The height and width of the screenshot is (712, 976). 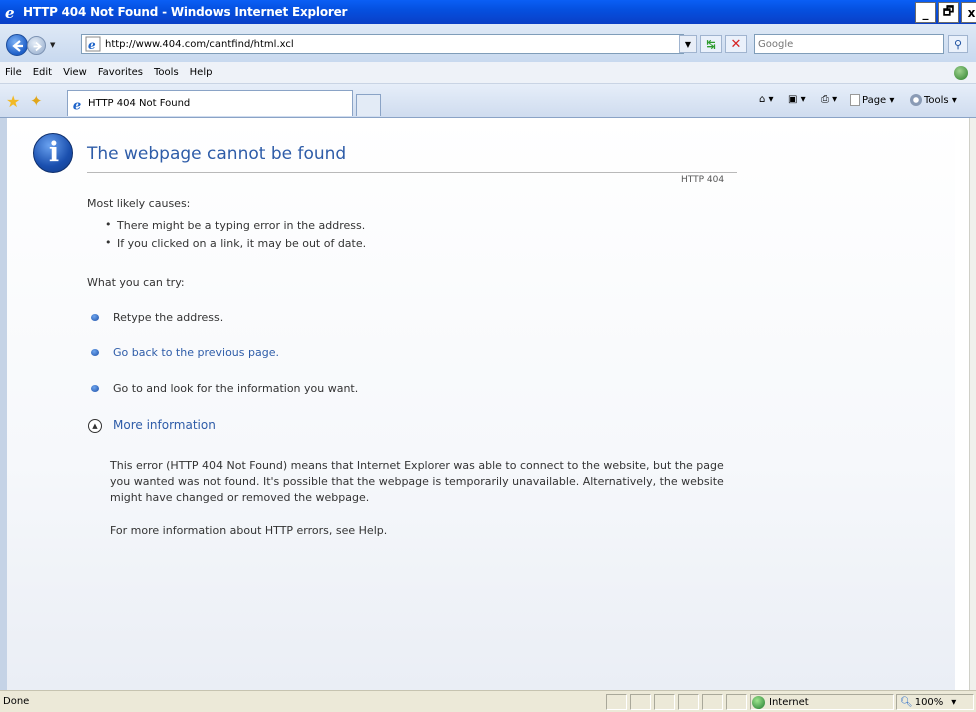 I want to click on page-title: The webpage cannot be found, so click(x=217, y=154).